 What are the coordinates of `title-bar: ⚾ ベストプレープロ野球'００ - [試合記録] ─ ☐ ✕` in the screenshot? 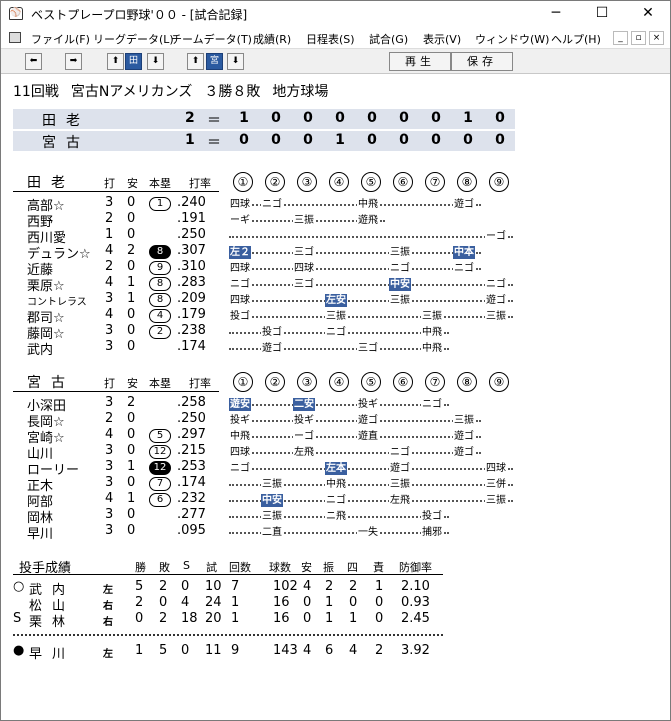 It's located at (335, 14).